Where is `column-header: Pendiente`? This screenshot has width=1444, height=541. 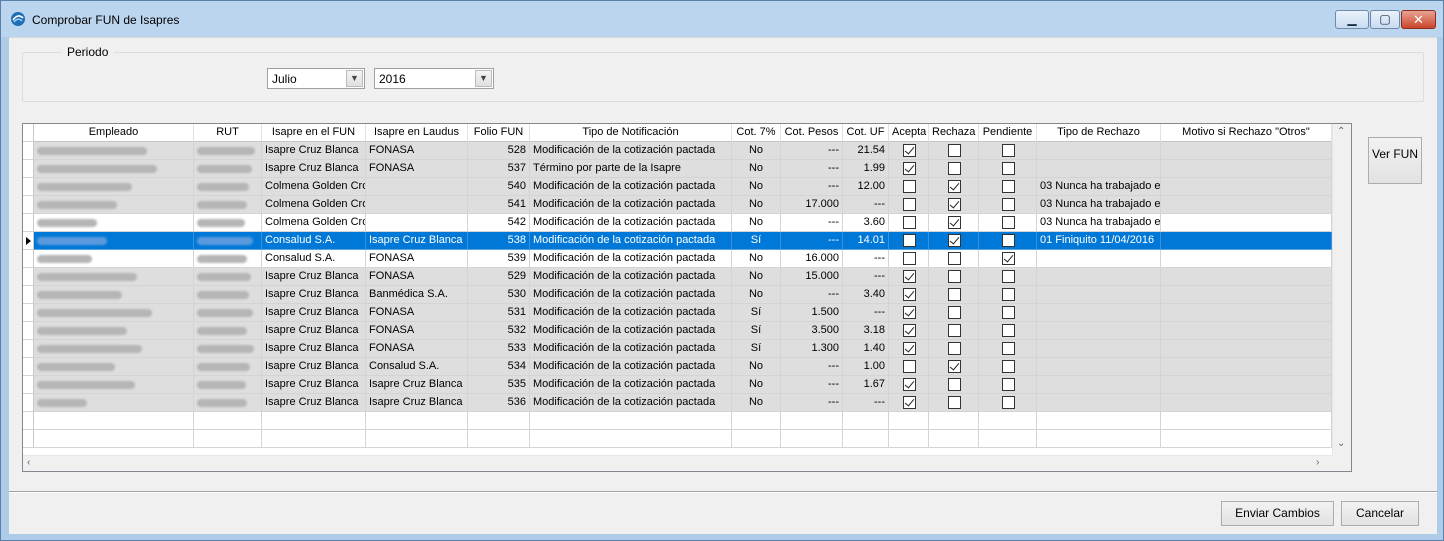
column-header: Pendiente is located at coordinates (1008, 133).